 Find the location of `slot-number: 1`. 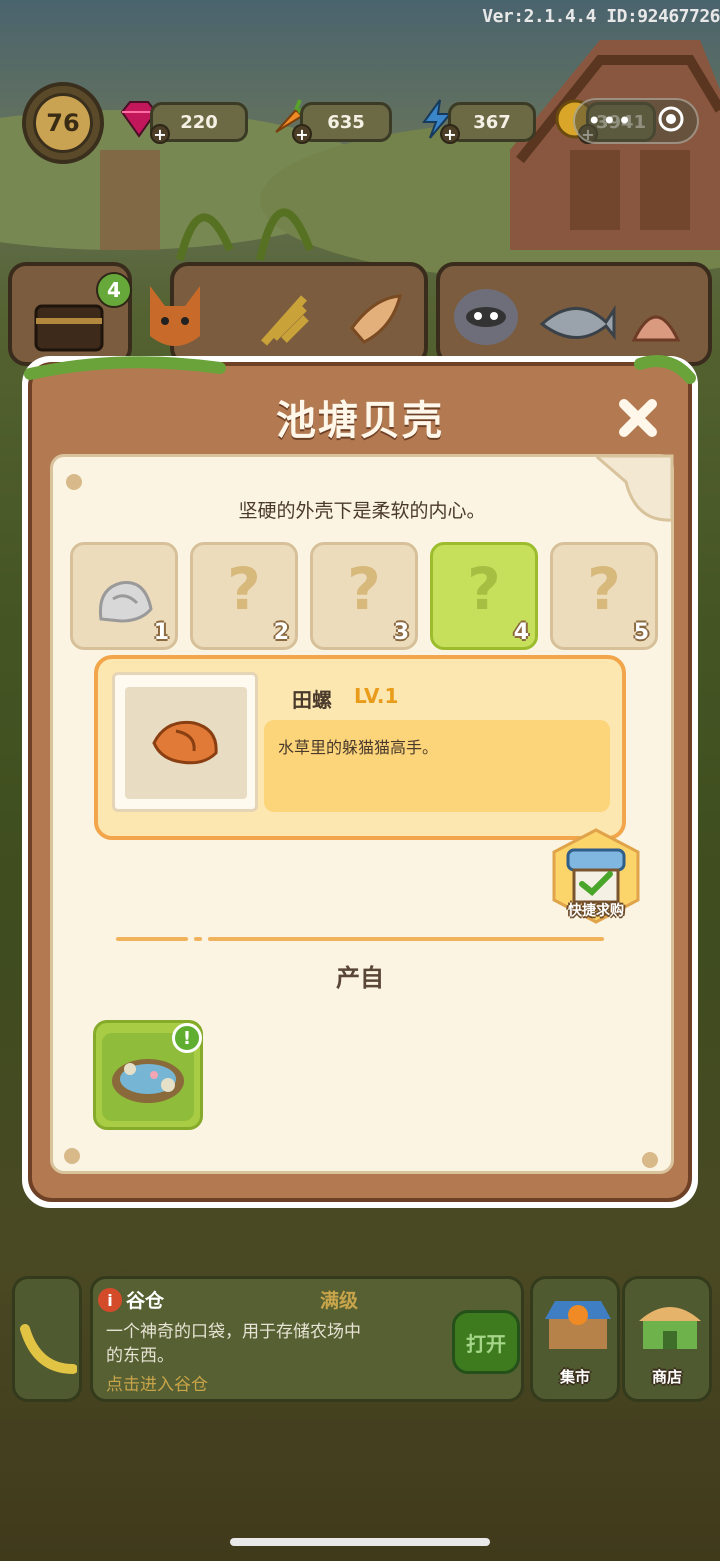

slot-number: 1 is located at coordinates (161, 632).